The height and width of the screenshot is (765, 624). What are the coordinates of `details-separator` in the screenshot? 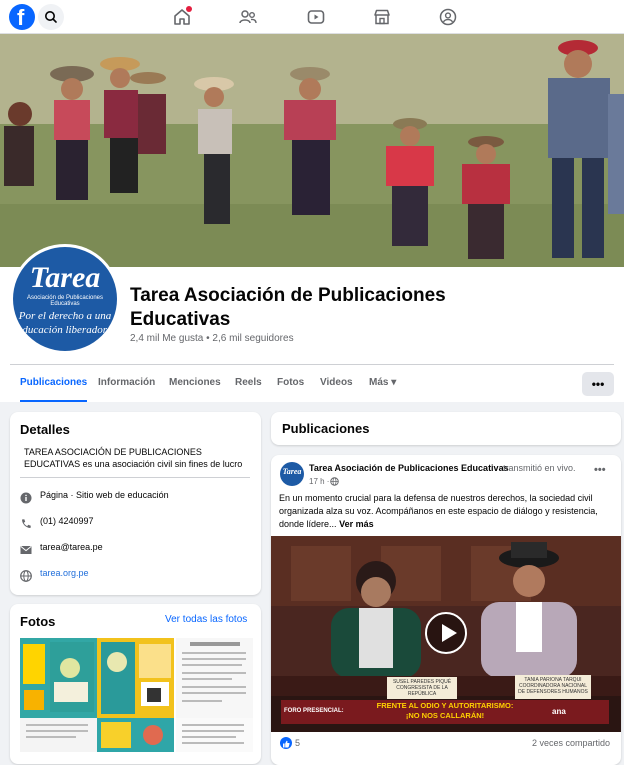 It's located at (135, 477).